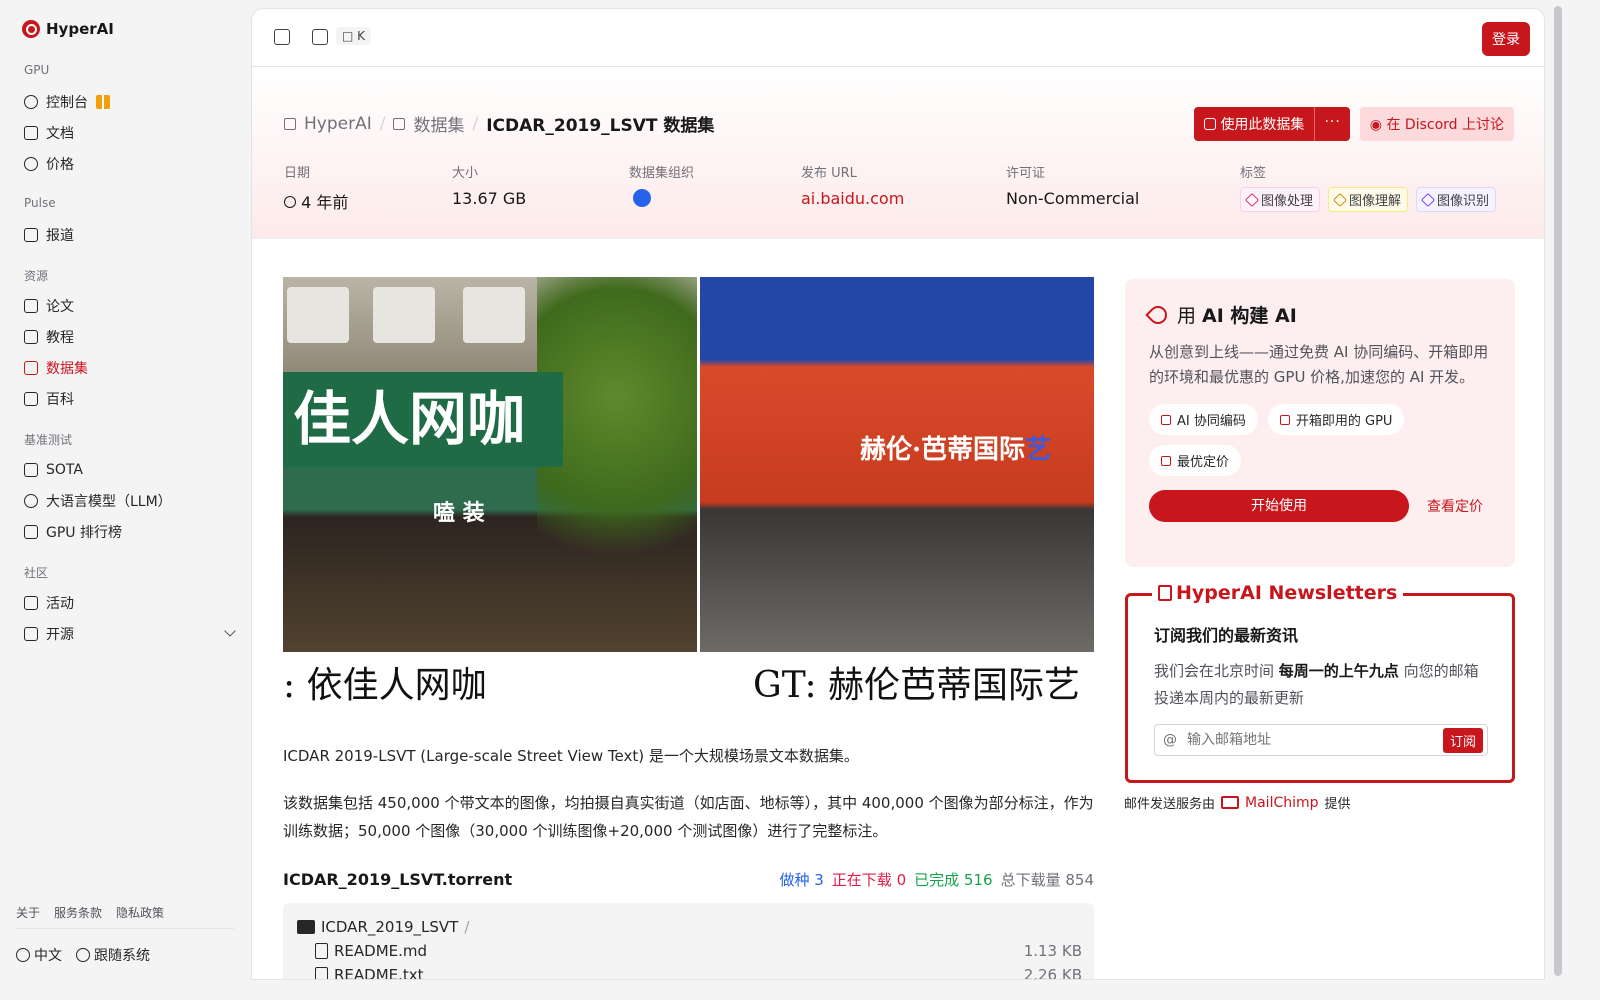  I want to click on sidebar-item-console: 控制台, so click(129, 102).